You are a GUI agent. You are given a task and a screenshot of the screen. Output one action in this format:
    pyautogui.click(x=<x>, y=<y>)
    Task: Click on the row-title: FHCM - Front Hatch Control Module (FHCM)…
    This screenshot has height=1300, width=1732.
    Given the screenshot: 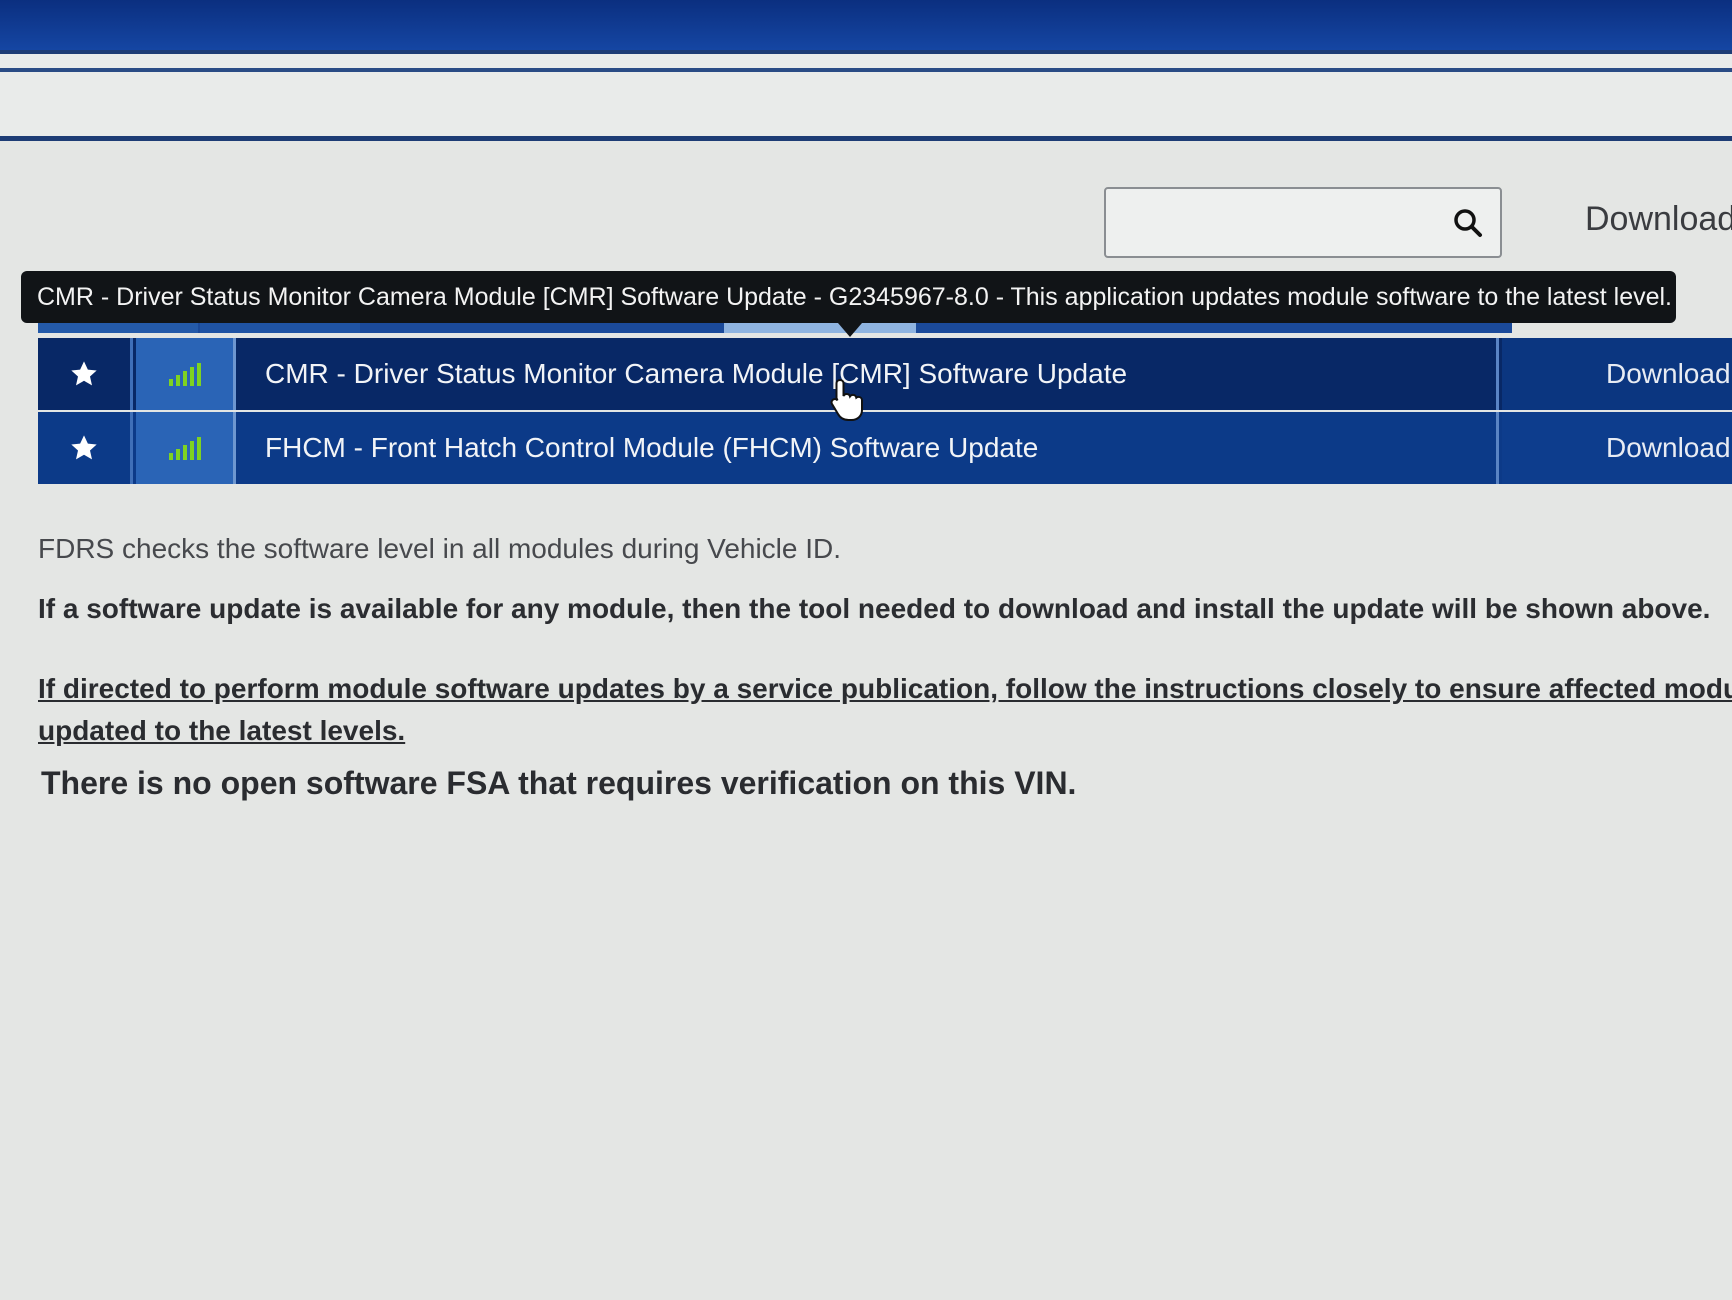 What is the action you would take?
    pyautogui.click(x=869, y=448)
    